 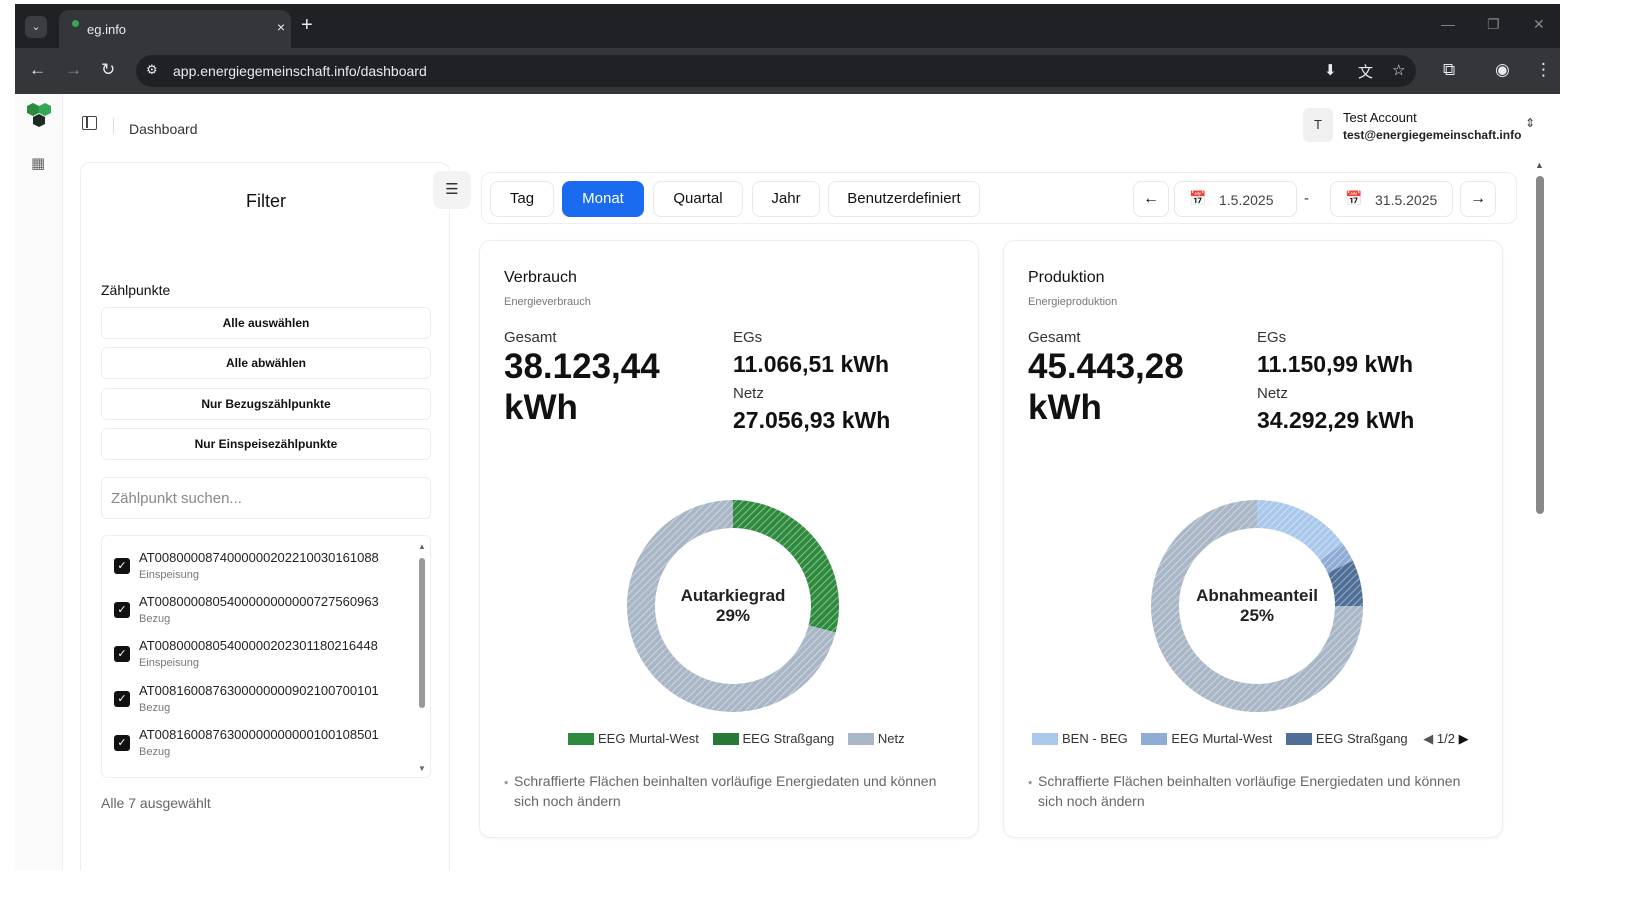 I want to click on zaehlpunkt-id: AT0080000805400000202301180216448, so click(x=258, y=645).